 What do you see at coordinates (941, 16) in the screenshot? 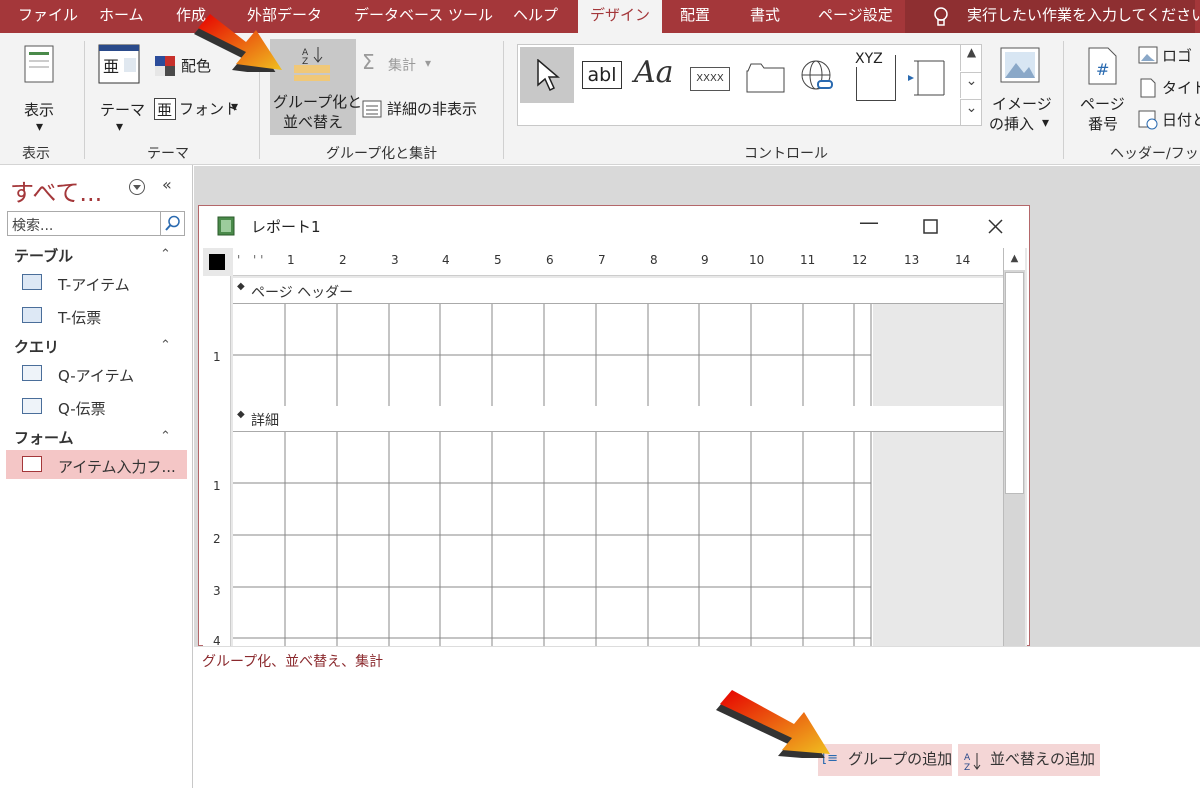
I see `lightbulb-icon` at bounding box center [941, 16].